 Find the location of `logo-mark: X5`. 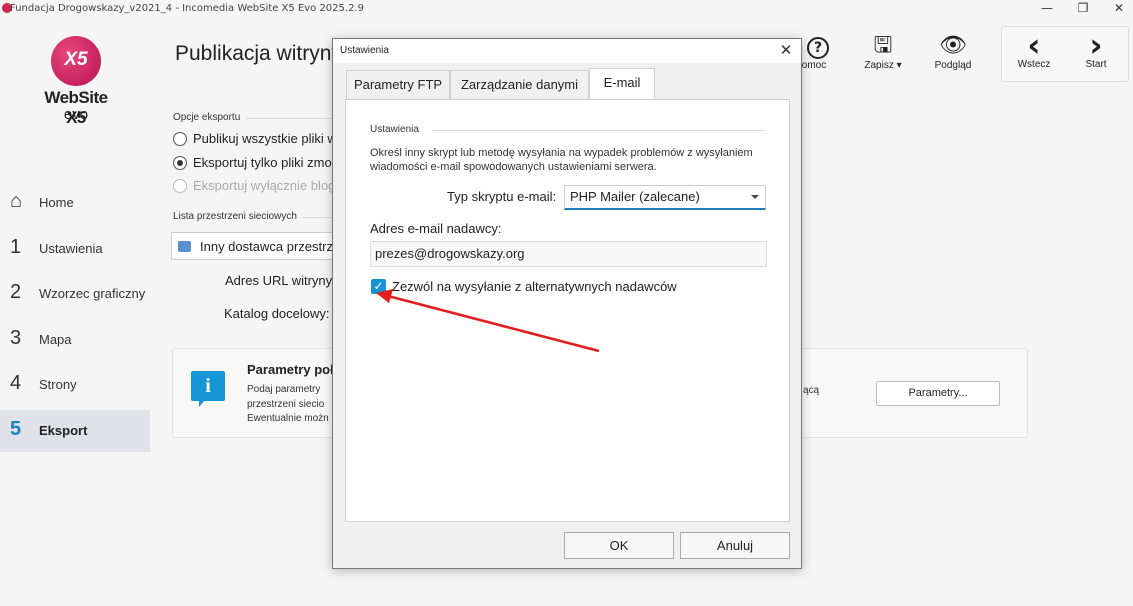

logo-mark: X5 is located at coordinates (76, 61).